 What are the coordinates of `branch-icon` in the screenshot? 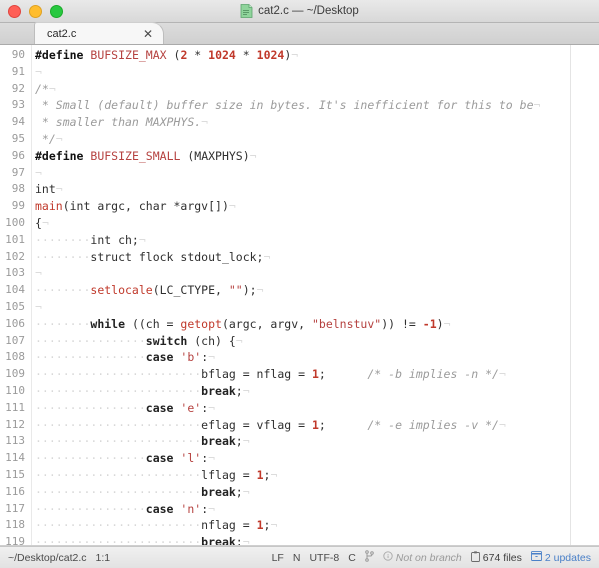 It's located at (369, 557).